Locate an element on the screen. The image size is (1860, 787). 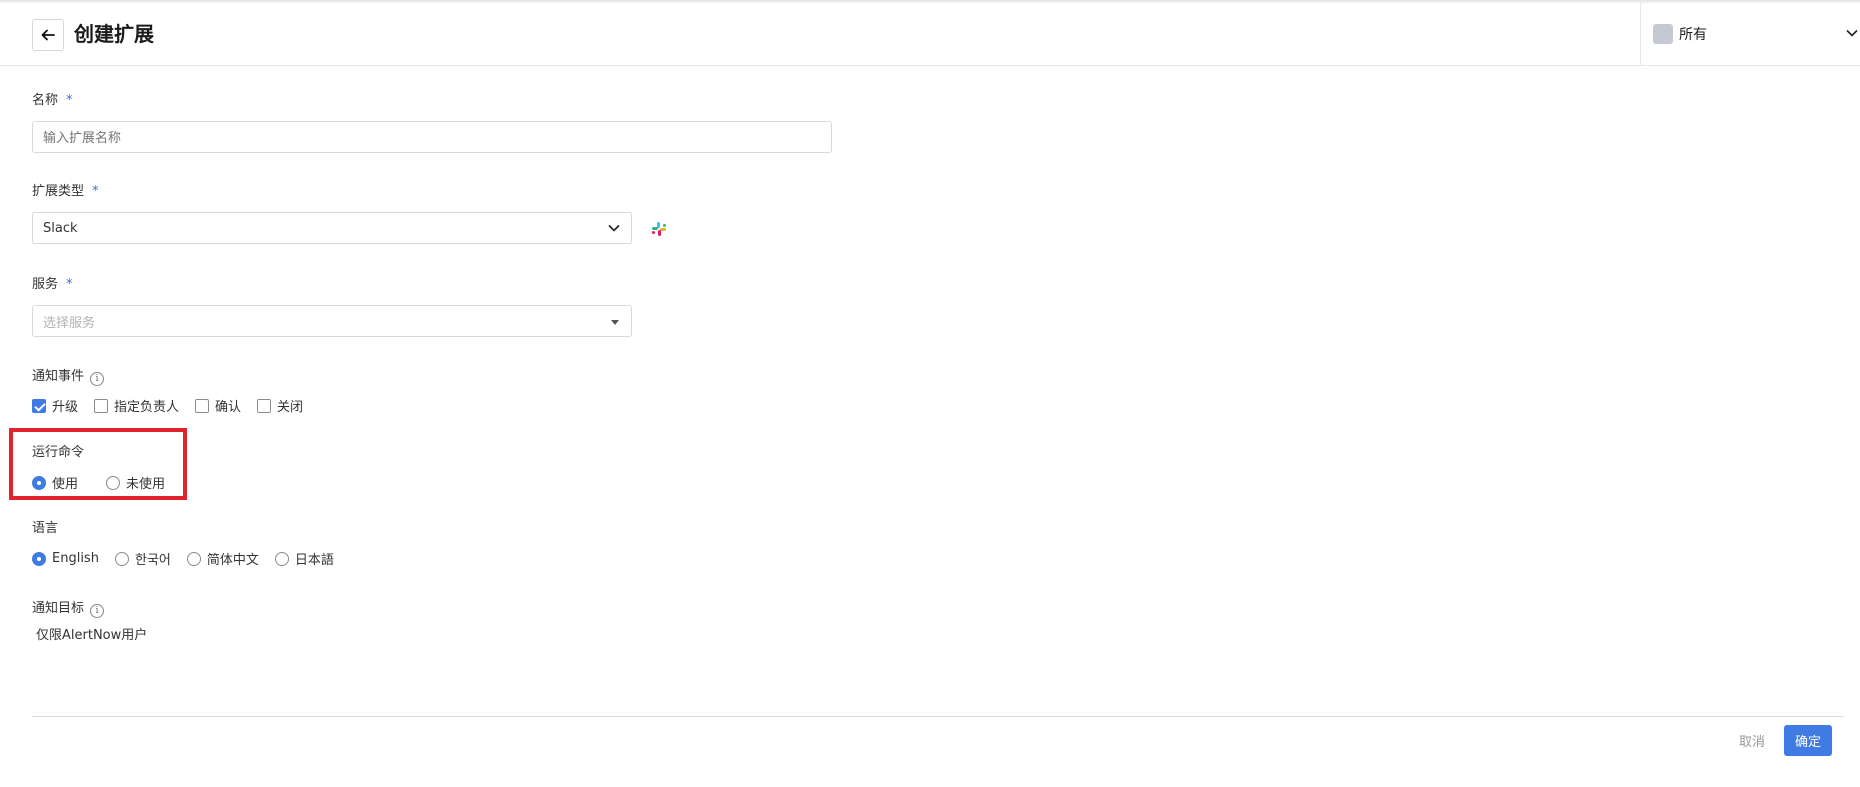
extension-type-value: Slack is located at coordinates (60, 228).